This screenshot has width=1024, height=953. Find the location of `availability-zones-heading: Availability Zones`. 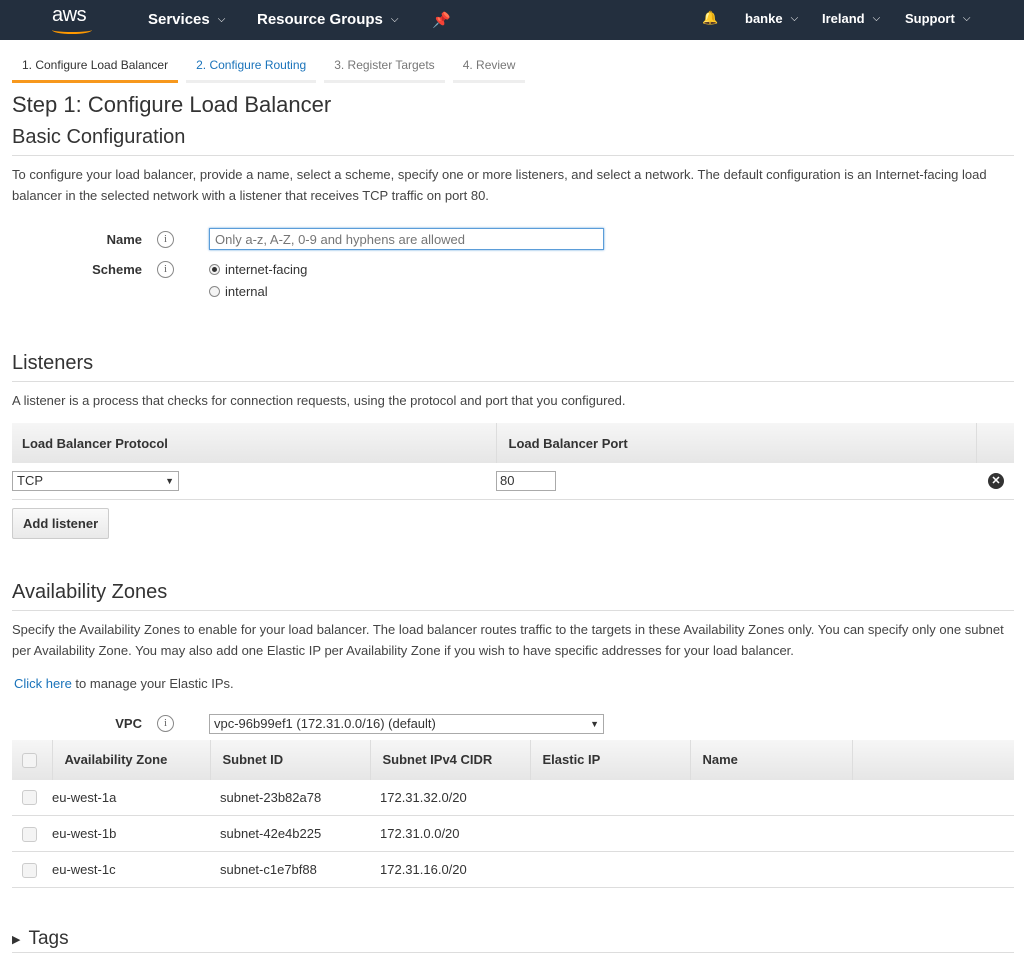

availability-zones-heading: Availability Zones is located at coordinates (513, 596).